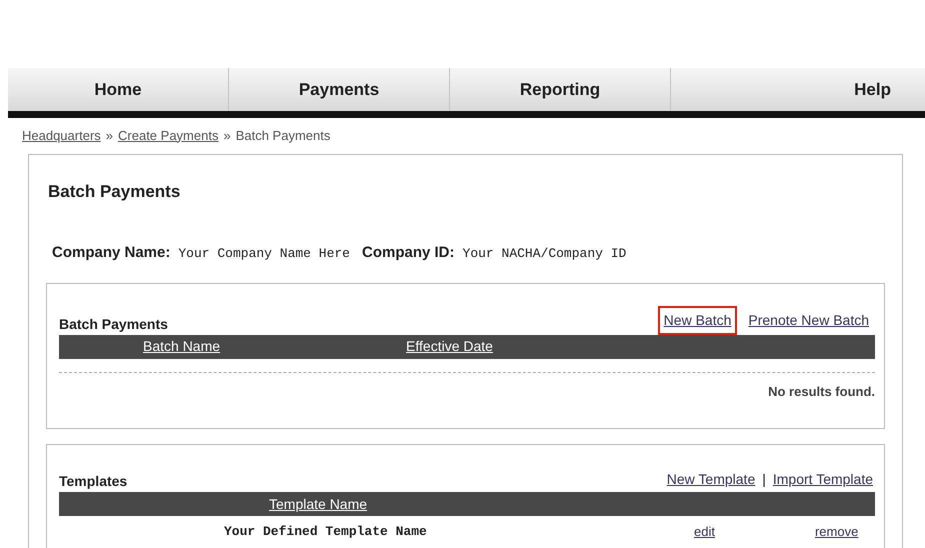 Image resolution: width=925 pixels, height=548 pixels. What do you see at coordinates (118, 89) in the screenshot?
I see `nav-tab: Home` at bounding box center [118, 89].